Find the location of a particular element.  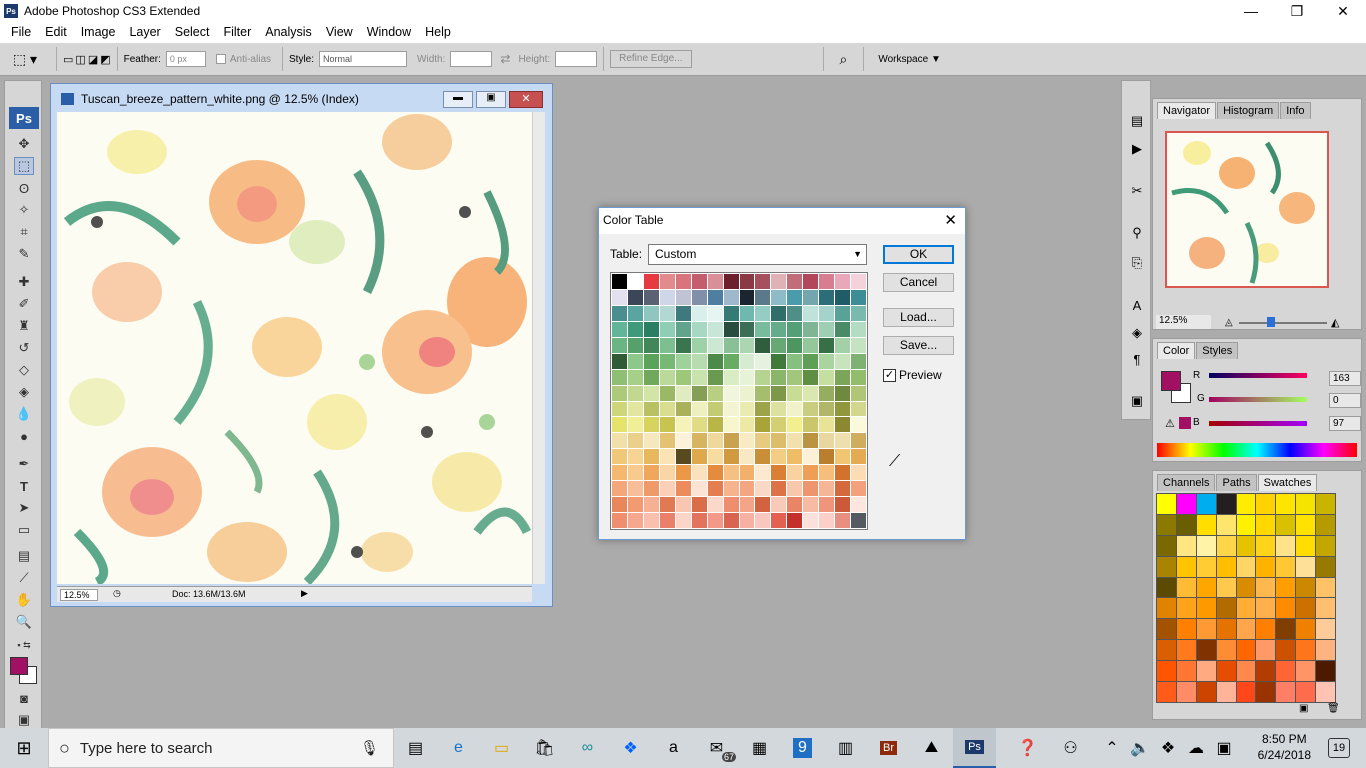

r-value-field: 163 is located at coordinates (1345, 378).